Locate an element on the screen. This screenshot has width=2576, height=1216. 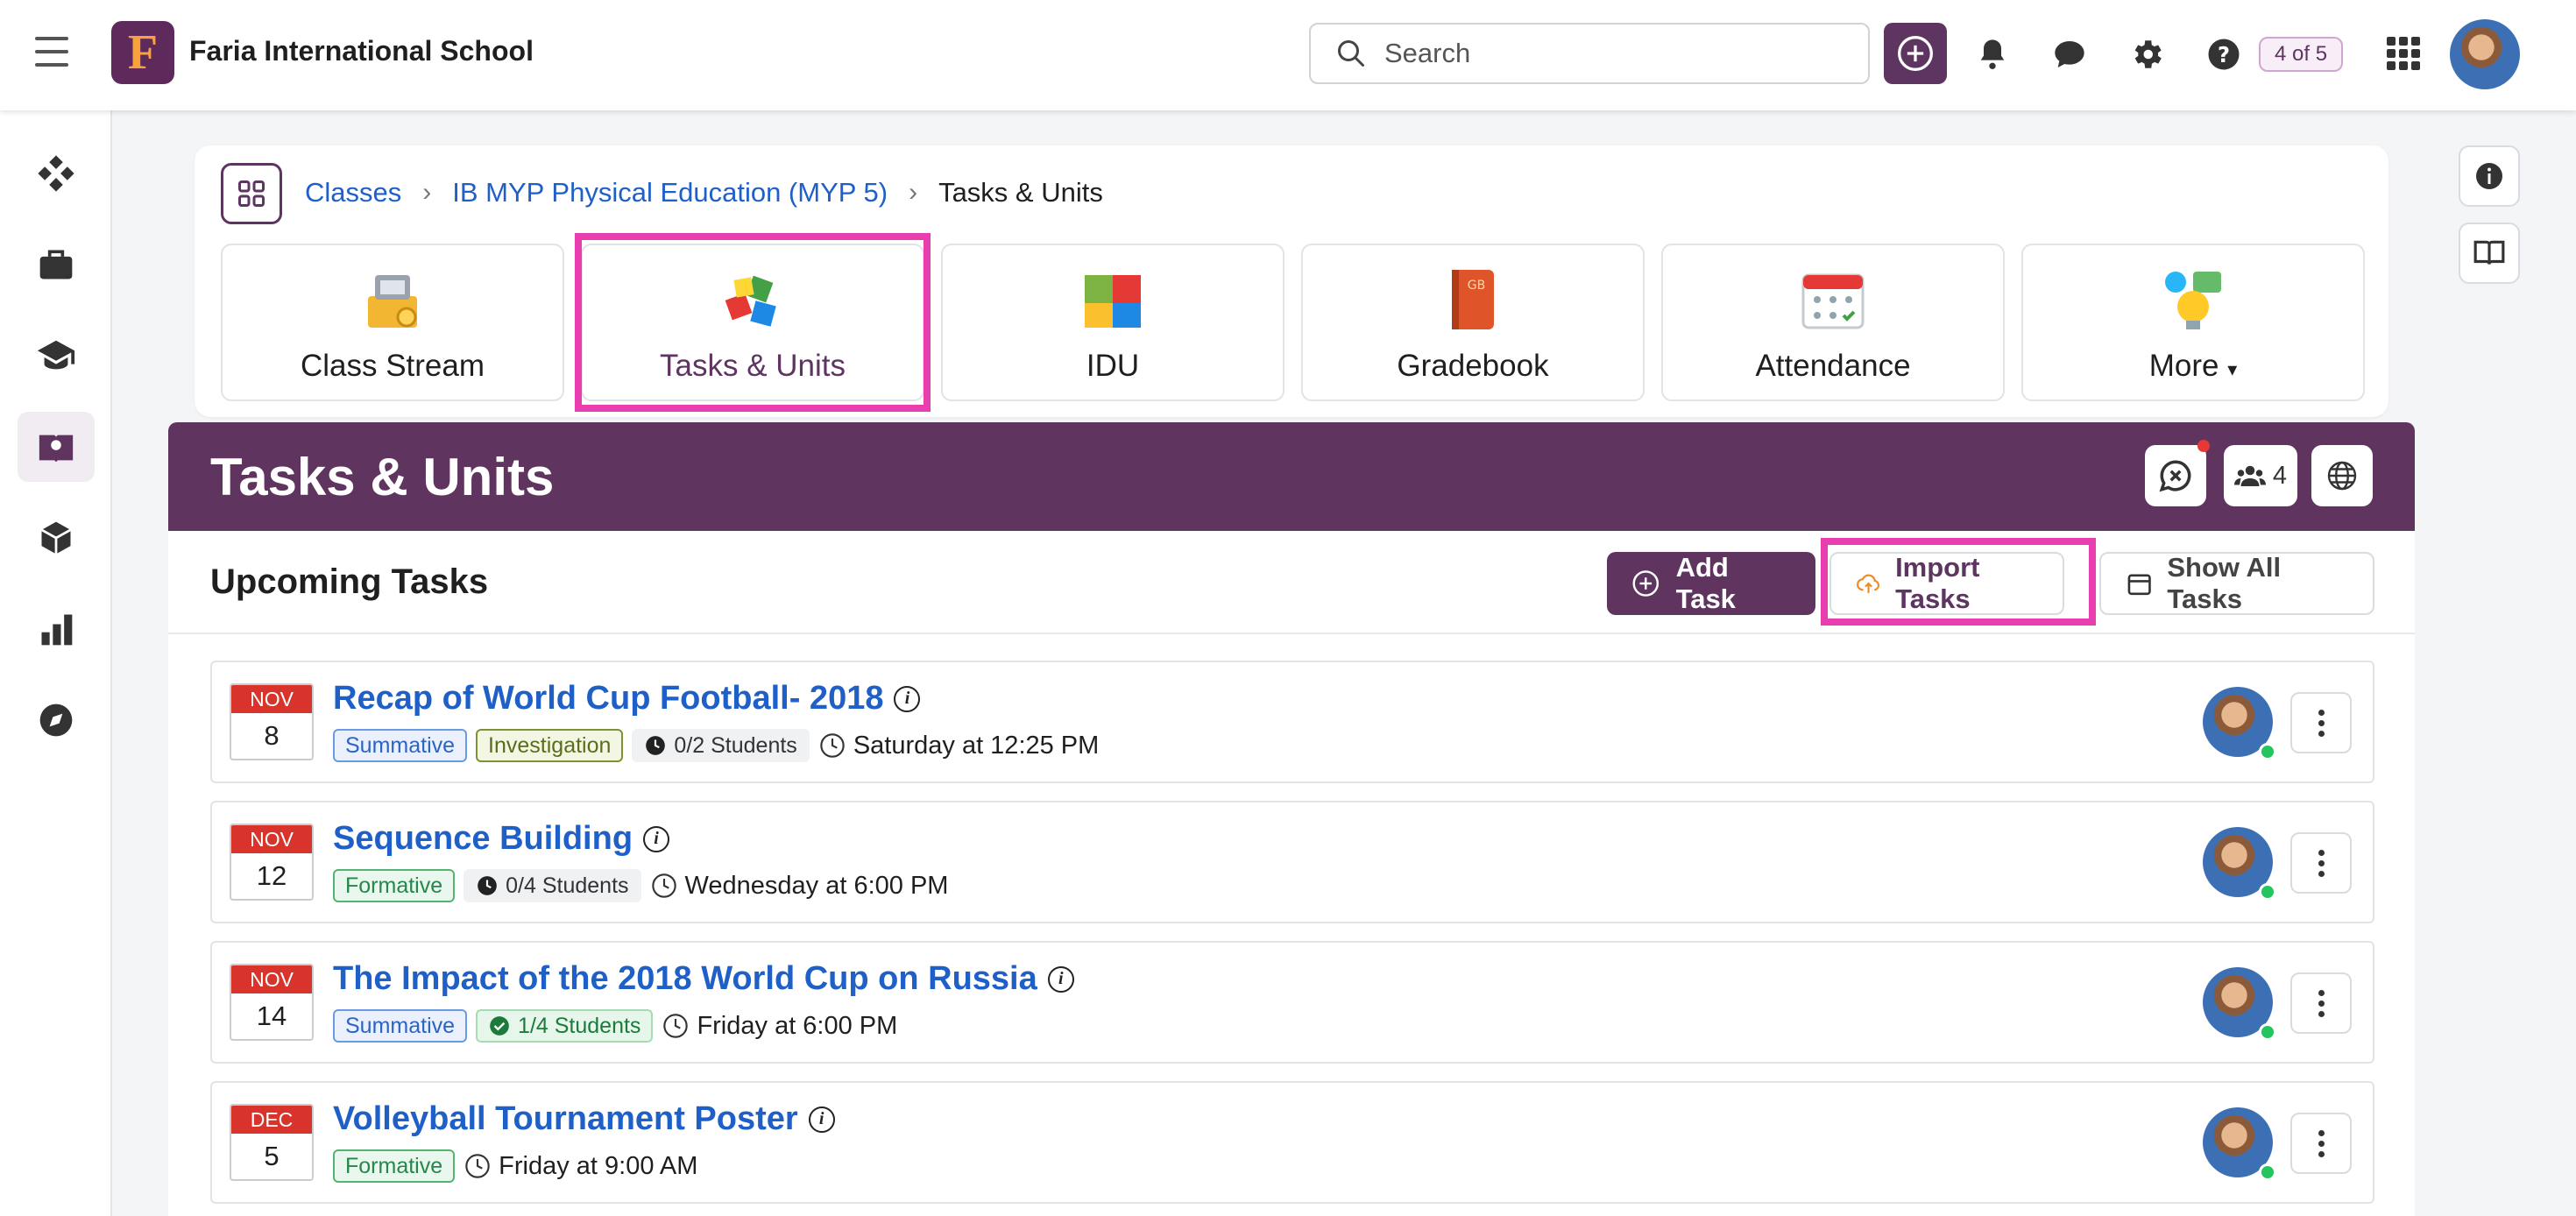
more-ideas-icon is located at coordinates (2193, 300).